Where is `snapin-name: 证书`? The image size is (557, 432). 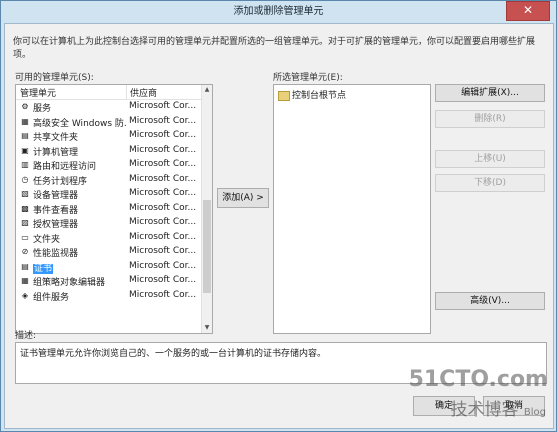
snapin-name: 证书 is located at coordinates (43, 268).